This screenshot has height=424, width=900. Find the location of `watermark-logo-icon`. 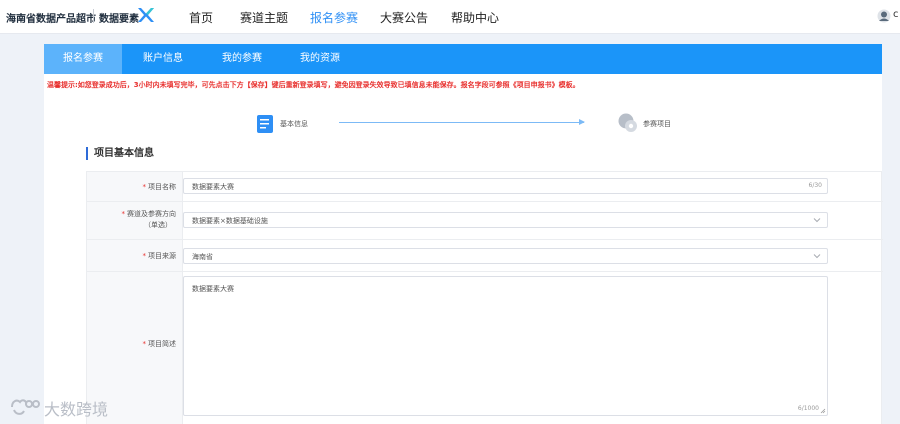

watermark-logo-icon is located at coordinates (25, 407).